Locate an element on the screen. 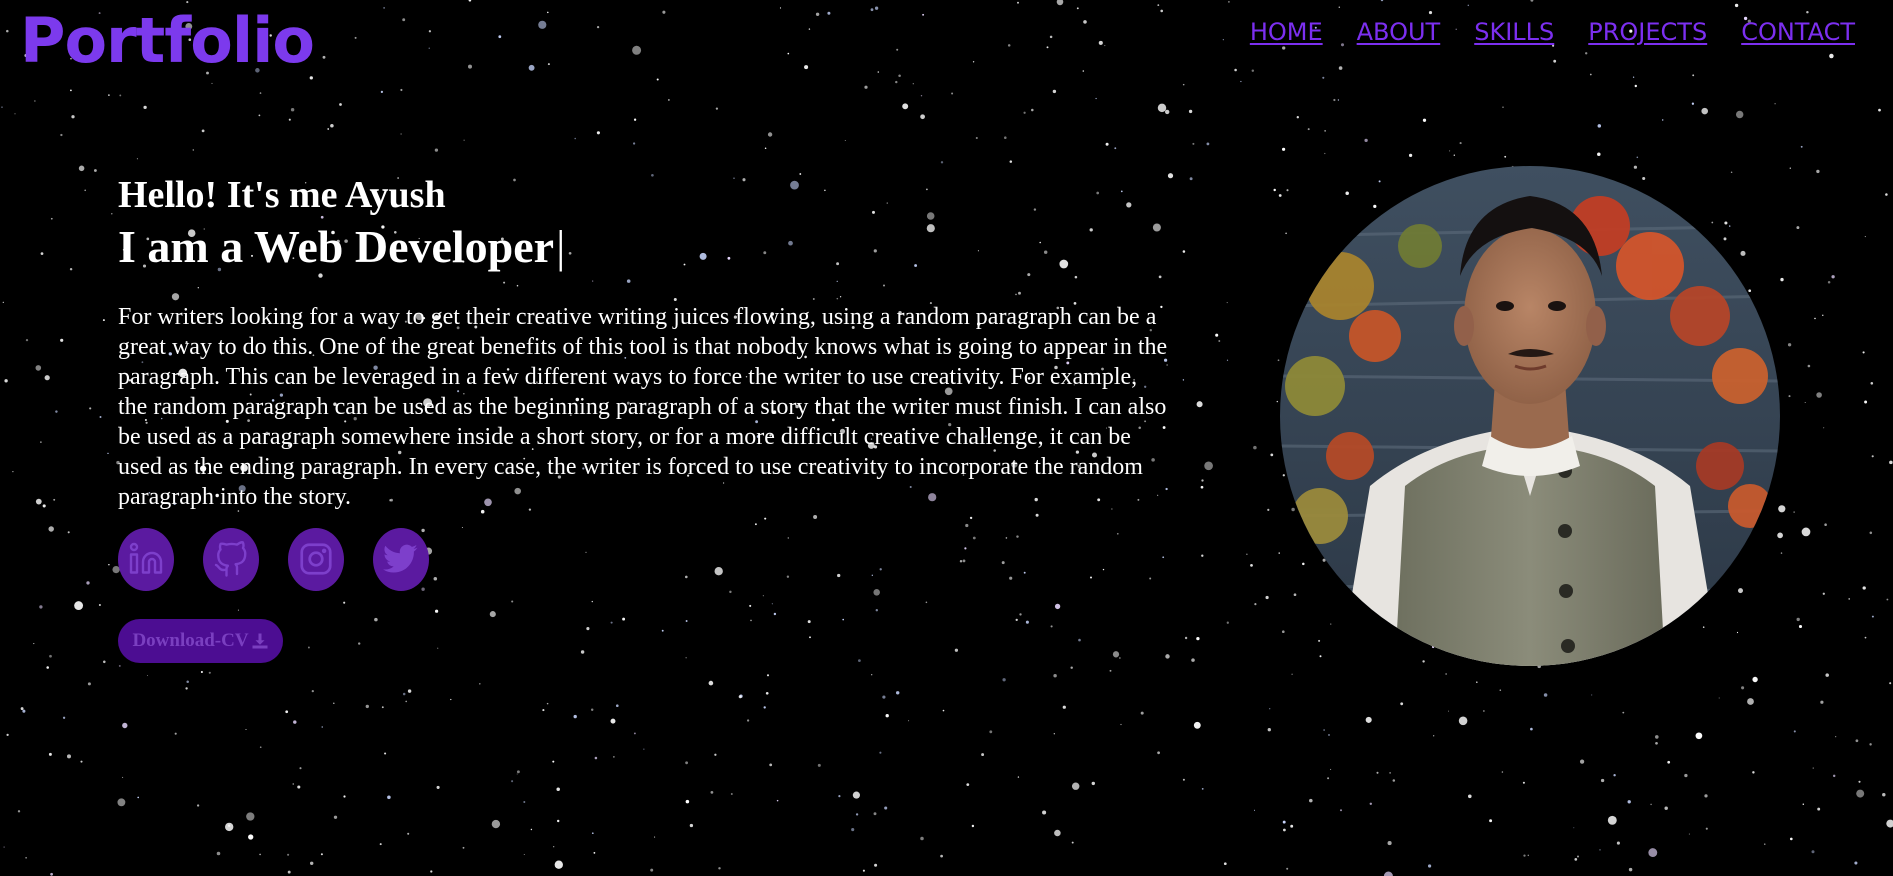  nav-about-link: ABOUT is located at coordinates (1399, 32).